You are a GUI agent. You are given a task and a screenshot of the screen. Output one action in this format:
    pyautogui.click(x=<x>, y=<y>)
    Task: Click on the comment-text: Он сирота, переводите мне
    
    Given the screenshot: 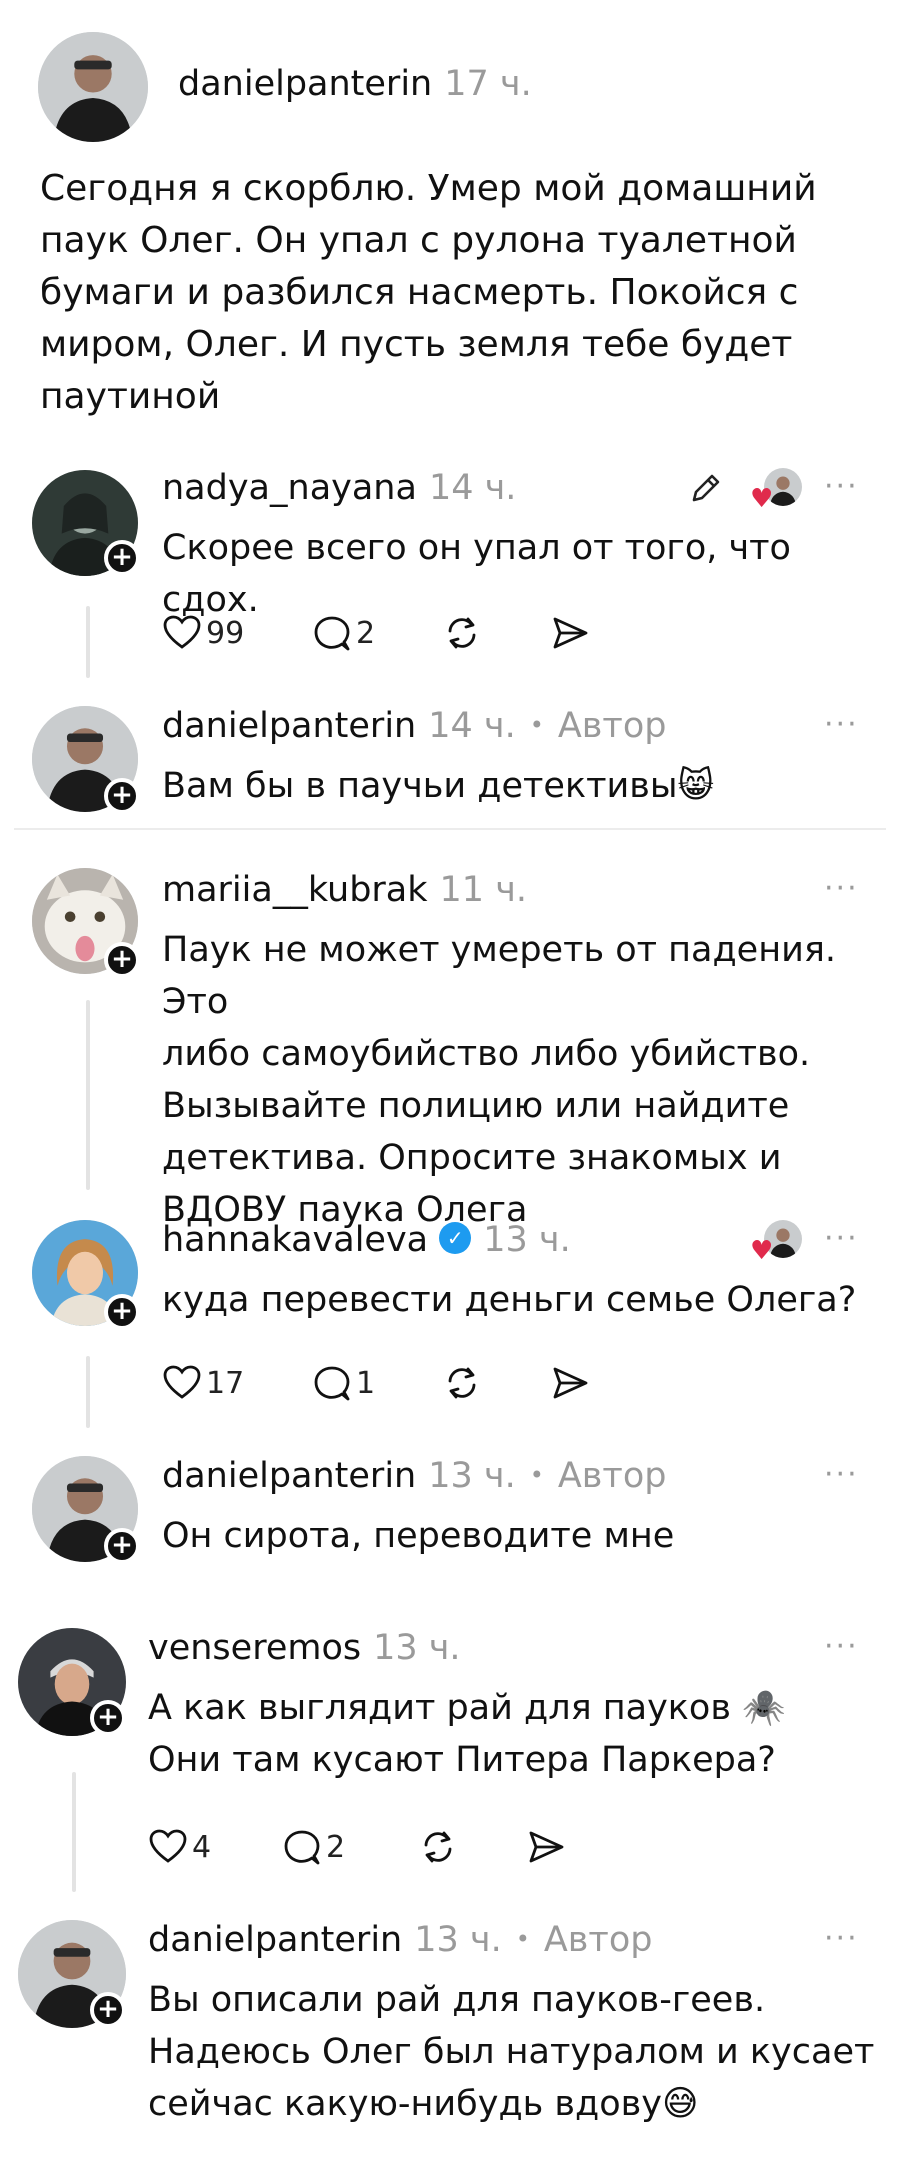 What is the action you would take?
    pyautogui.click(x=522, y=1536)
    